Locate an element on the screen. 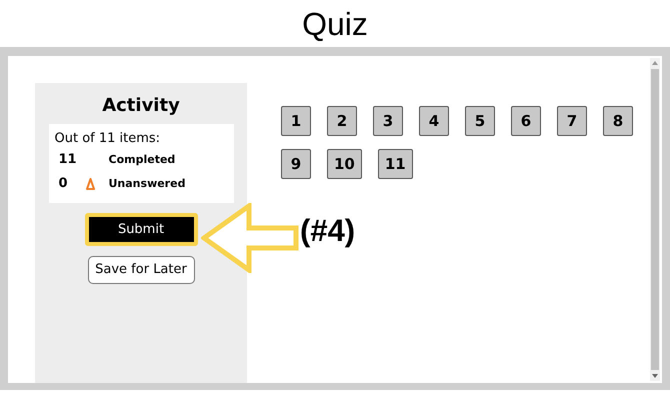 Image resolution: width=670 pixels, height=400 pixels. stat-count: 11 is located at coordinates (68, 160).